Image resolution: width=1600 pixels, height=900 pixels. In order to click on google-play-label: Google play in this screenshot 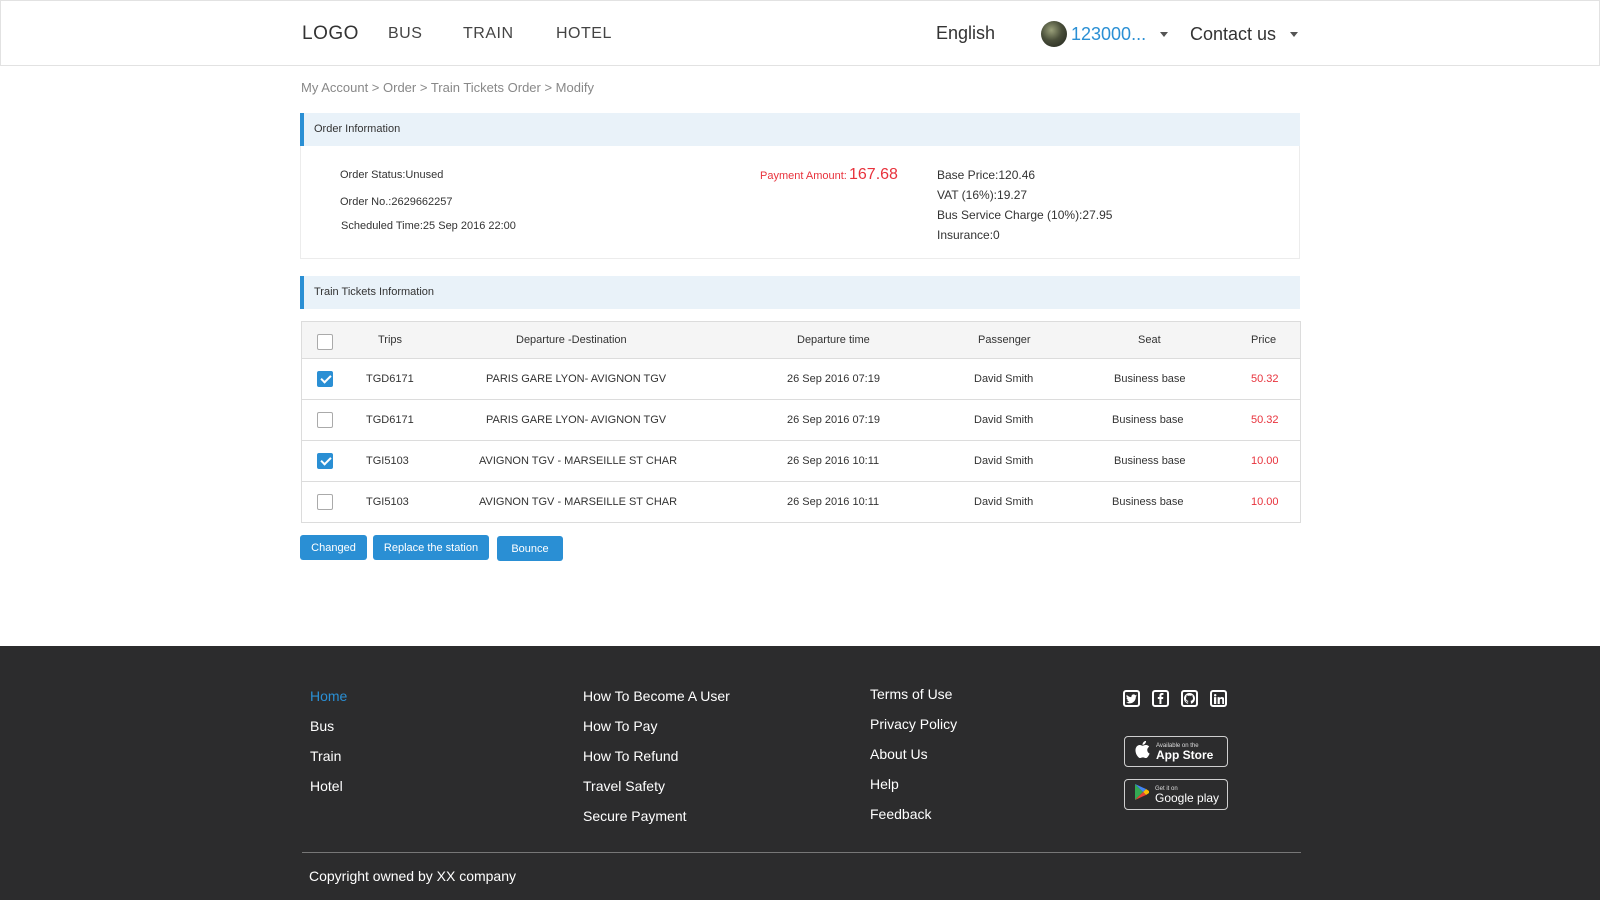, I will do `click(1187, 797)`.